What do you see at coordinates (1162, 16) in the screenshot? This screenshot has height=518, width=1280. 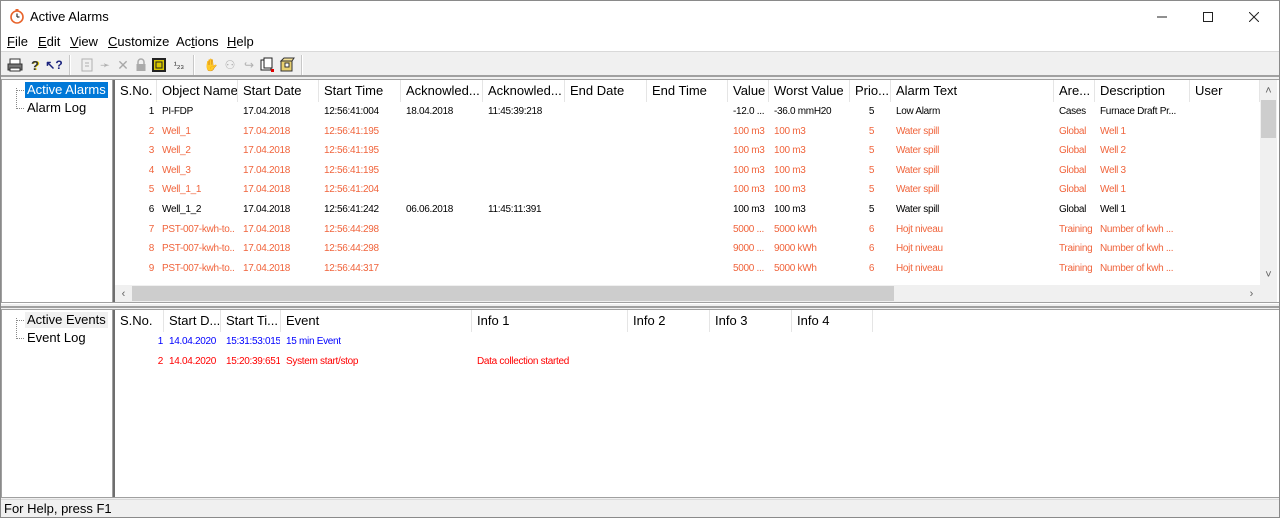 I see `minimize-button` at bounding box center [1162, 16].